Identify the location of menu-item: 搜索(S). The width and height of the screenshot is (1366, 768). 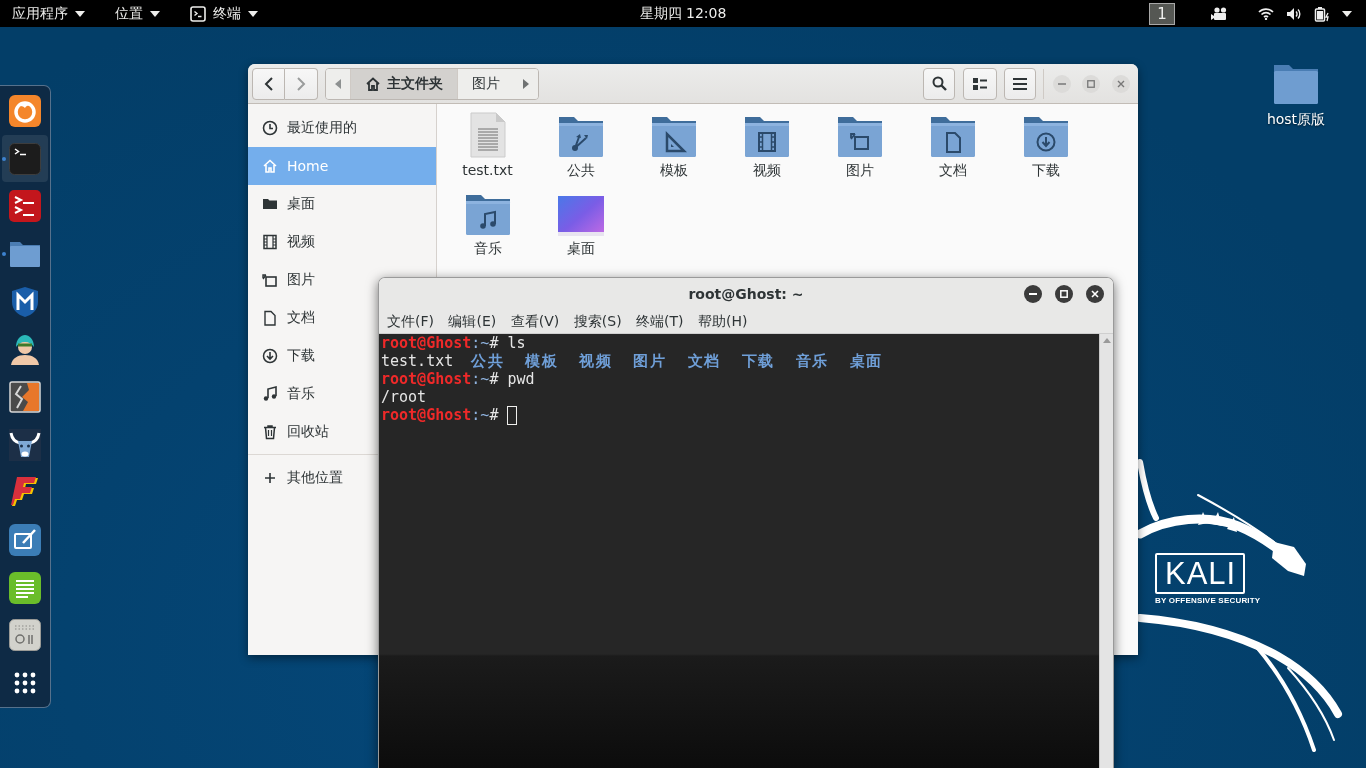
(597, 321).